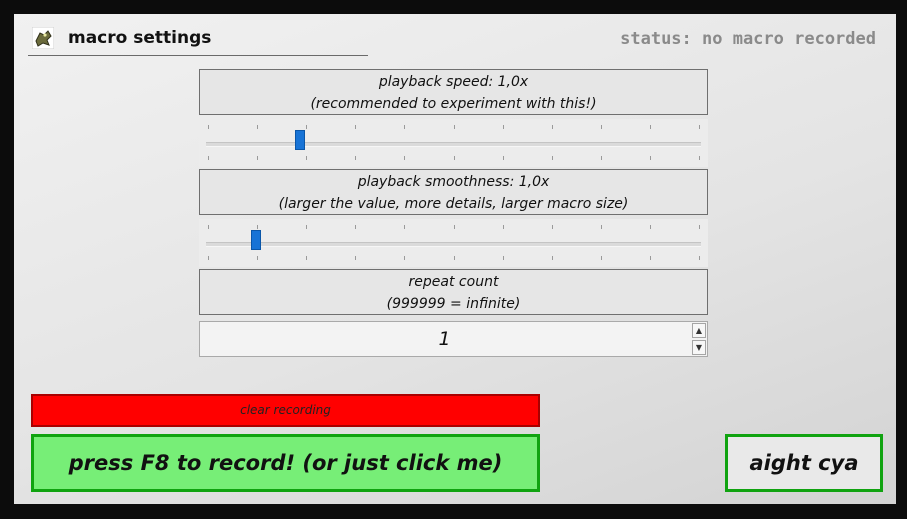 Image resolution: width=907 pixels, height=519 pixels. Describe the element at coordinates (43, 38) in the screenshot. I see `robot-icon` at that location.